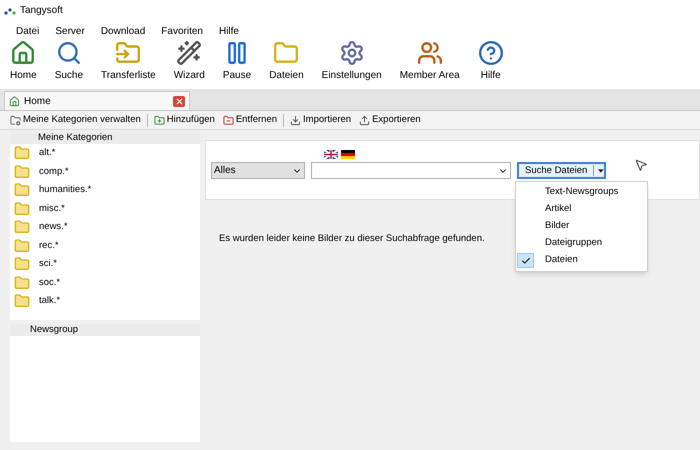  I want to click on help-icon, so click(491, 53).